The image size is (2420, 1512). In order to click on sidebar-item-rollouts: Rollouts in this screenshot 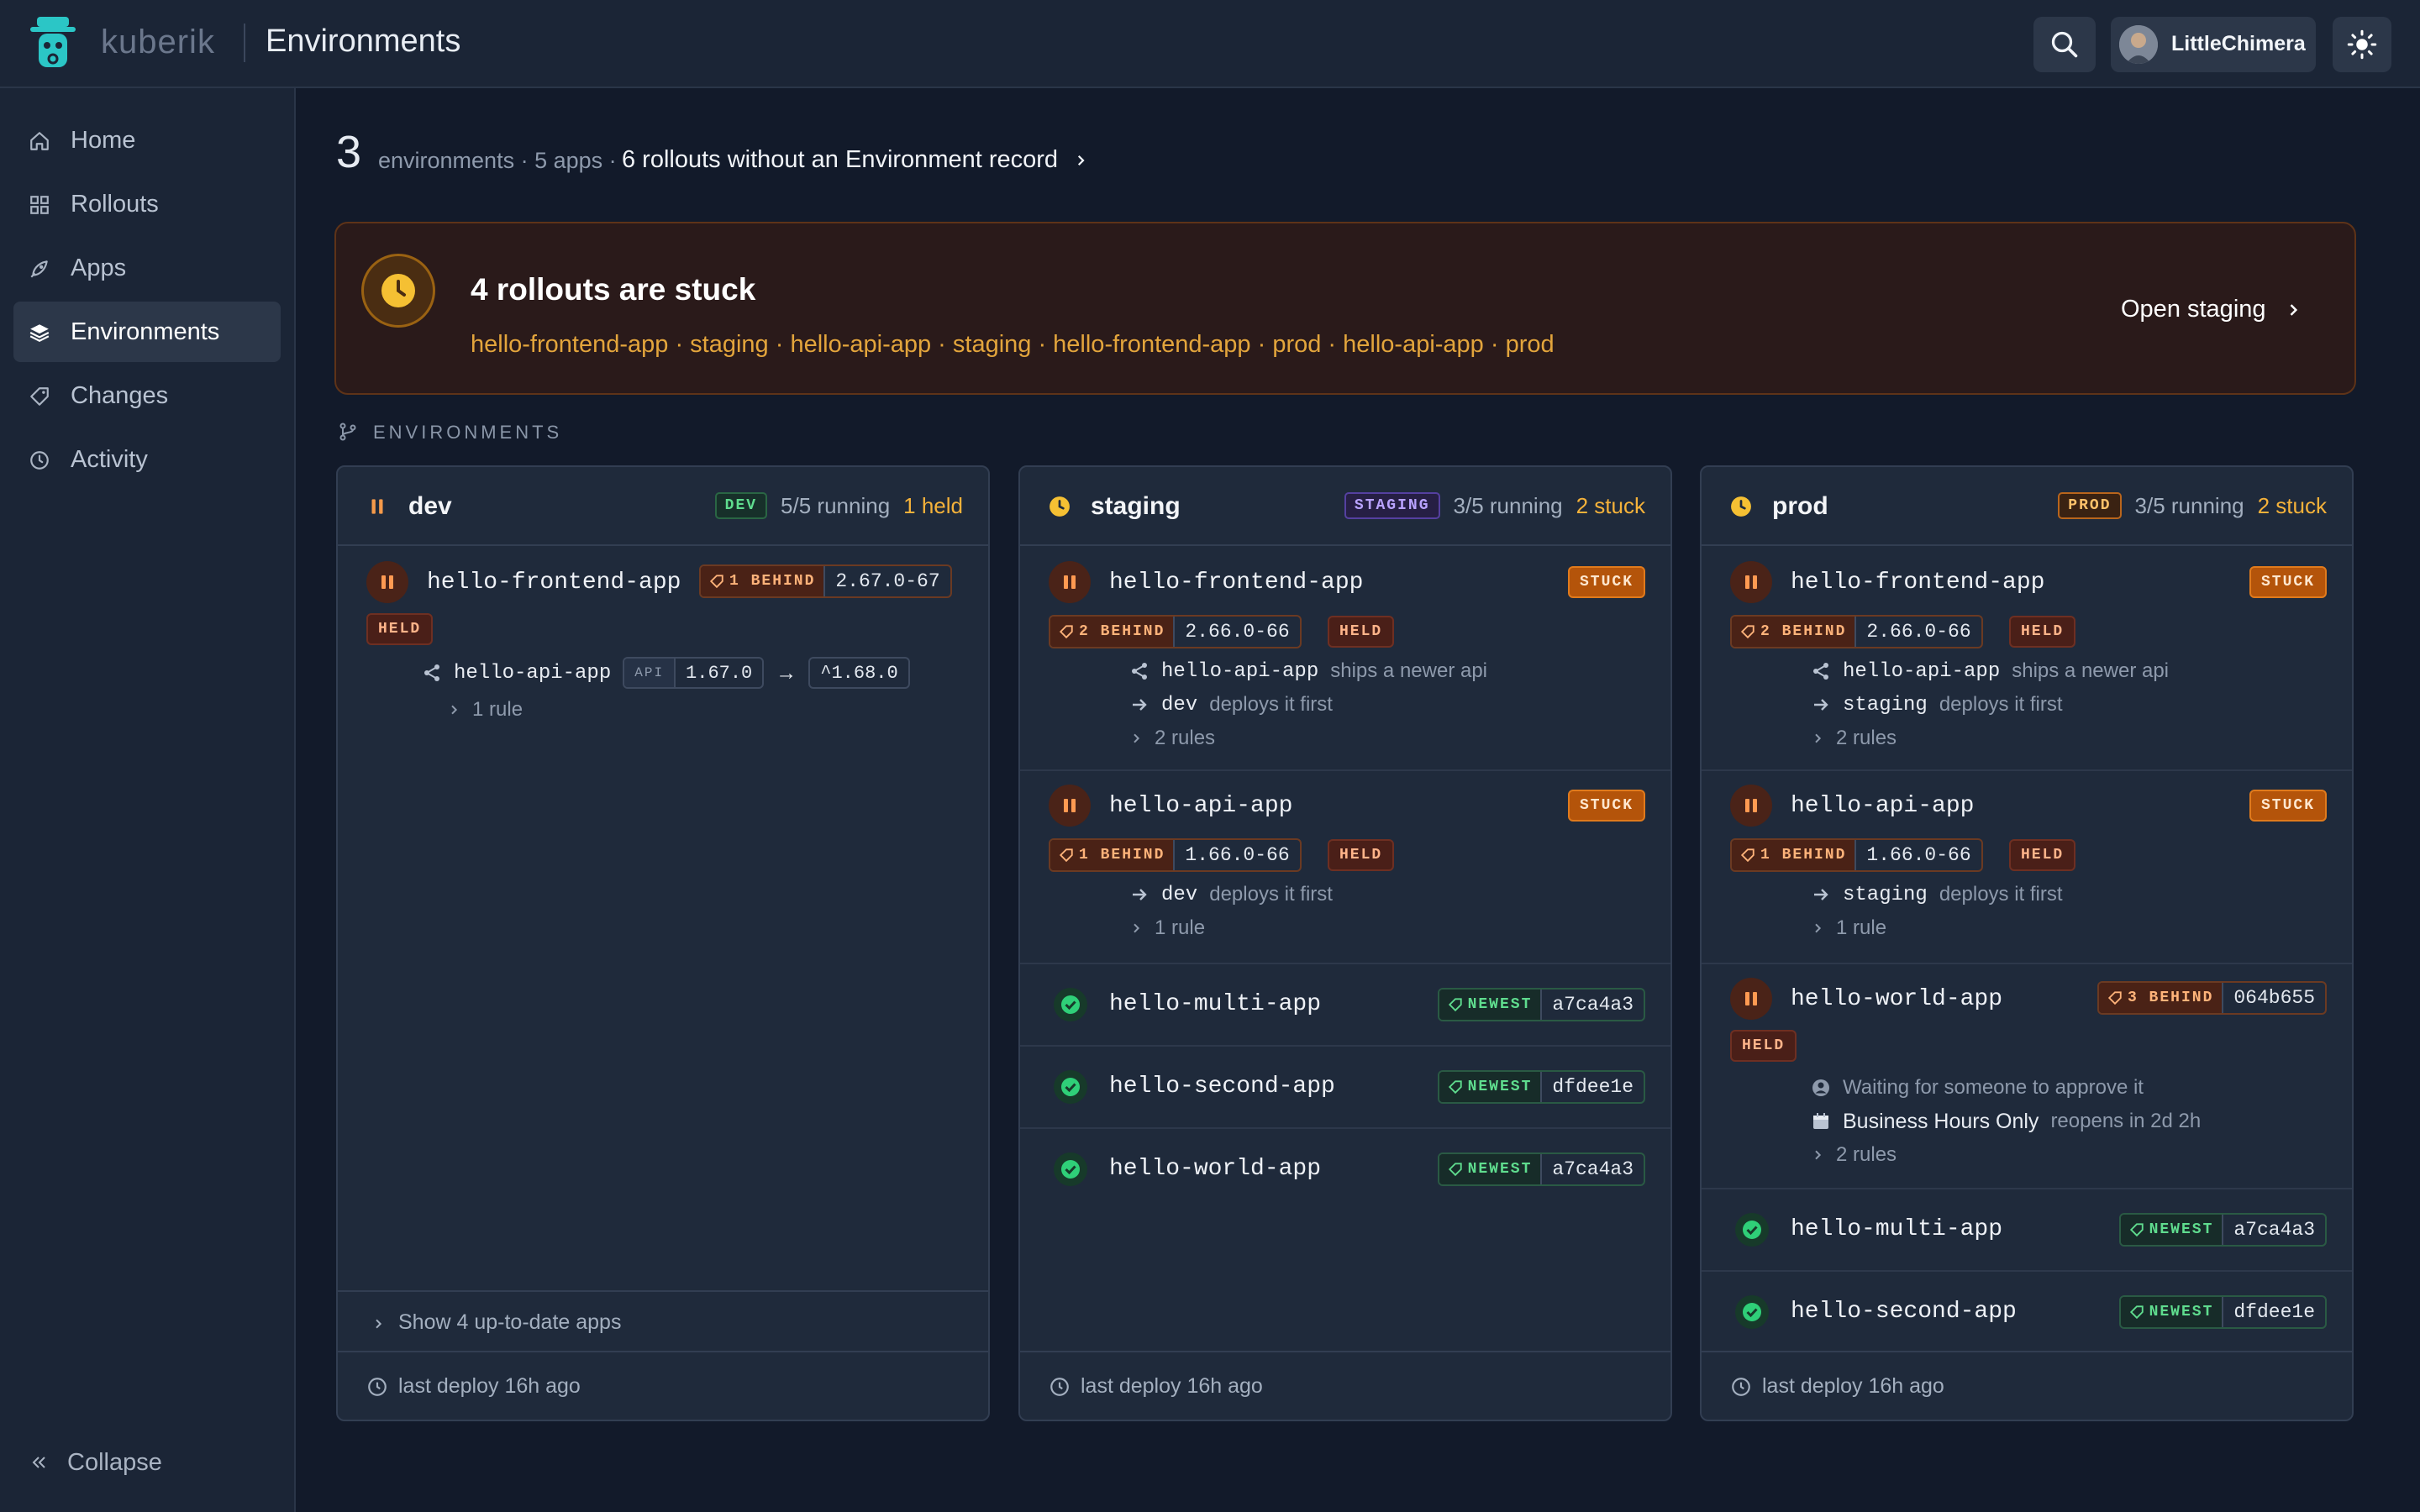, I will do `click(147, 204)`.